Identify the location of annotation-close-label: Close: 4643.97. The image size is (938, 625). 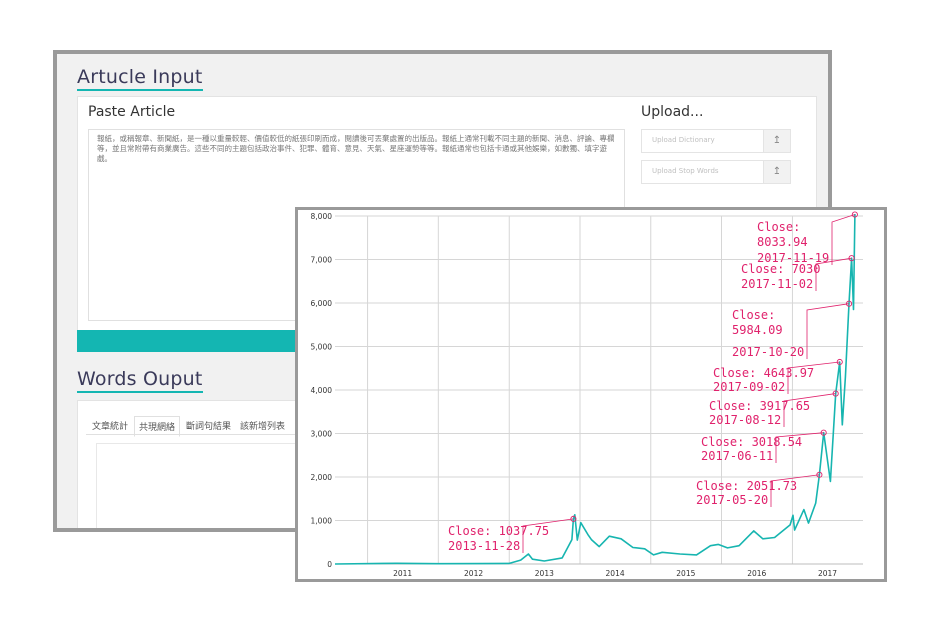
(763, 373).